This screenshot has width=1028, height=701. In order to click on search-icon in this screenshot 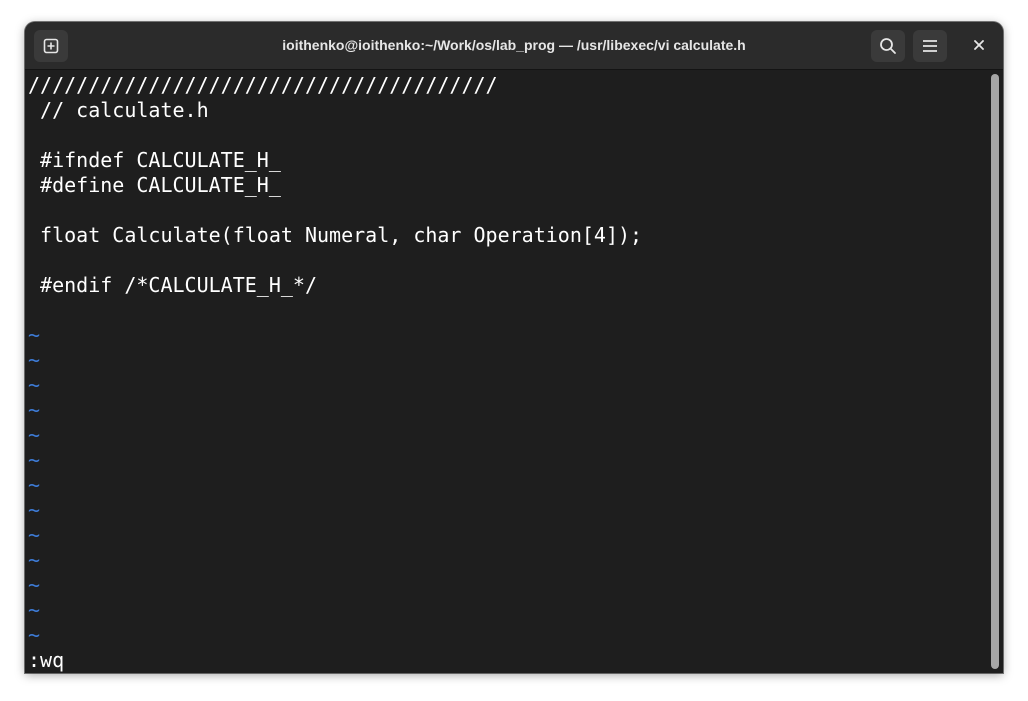, I will do `click(888, 46)`.